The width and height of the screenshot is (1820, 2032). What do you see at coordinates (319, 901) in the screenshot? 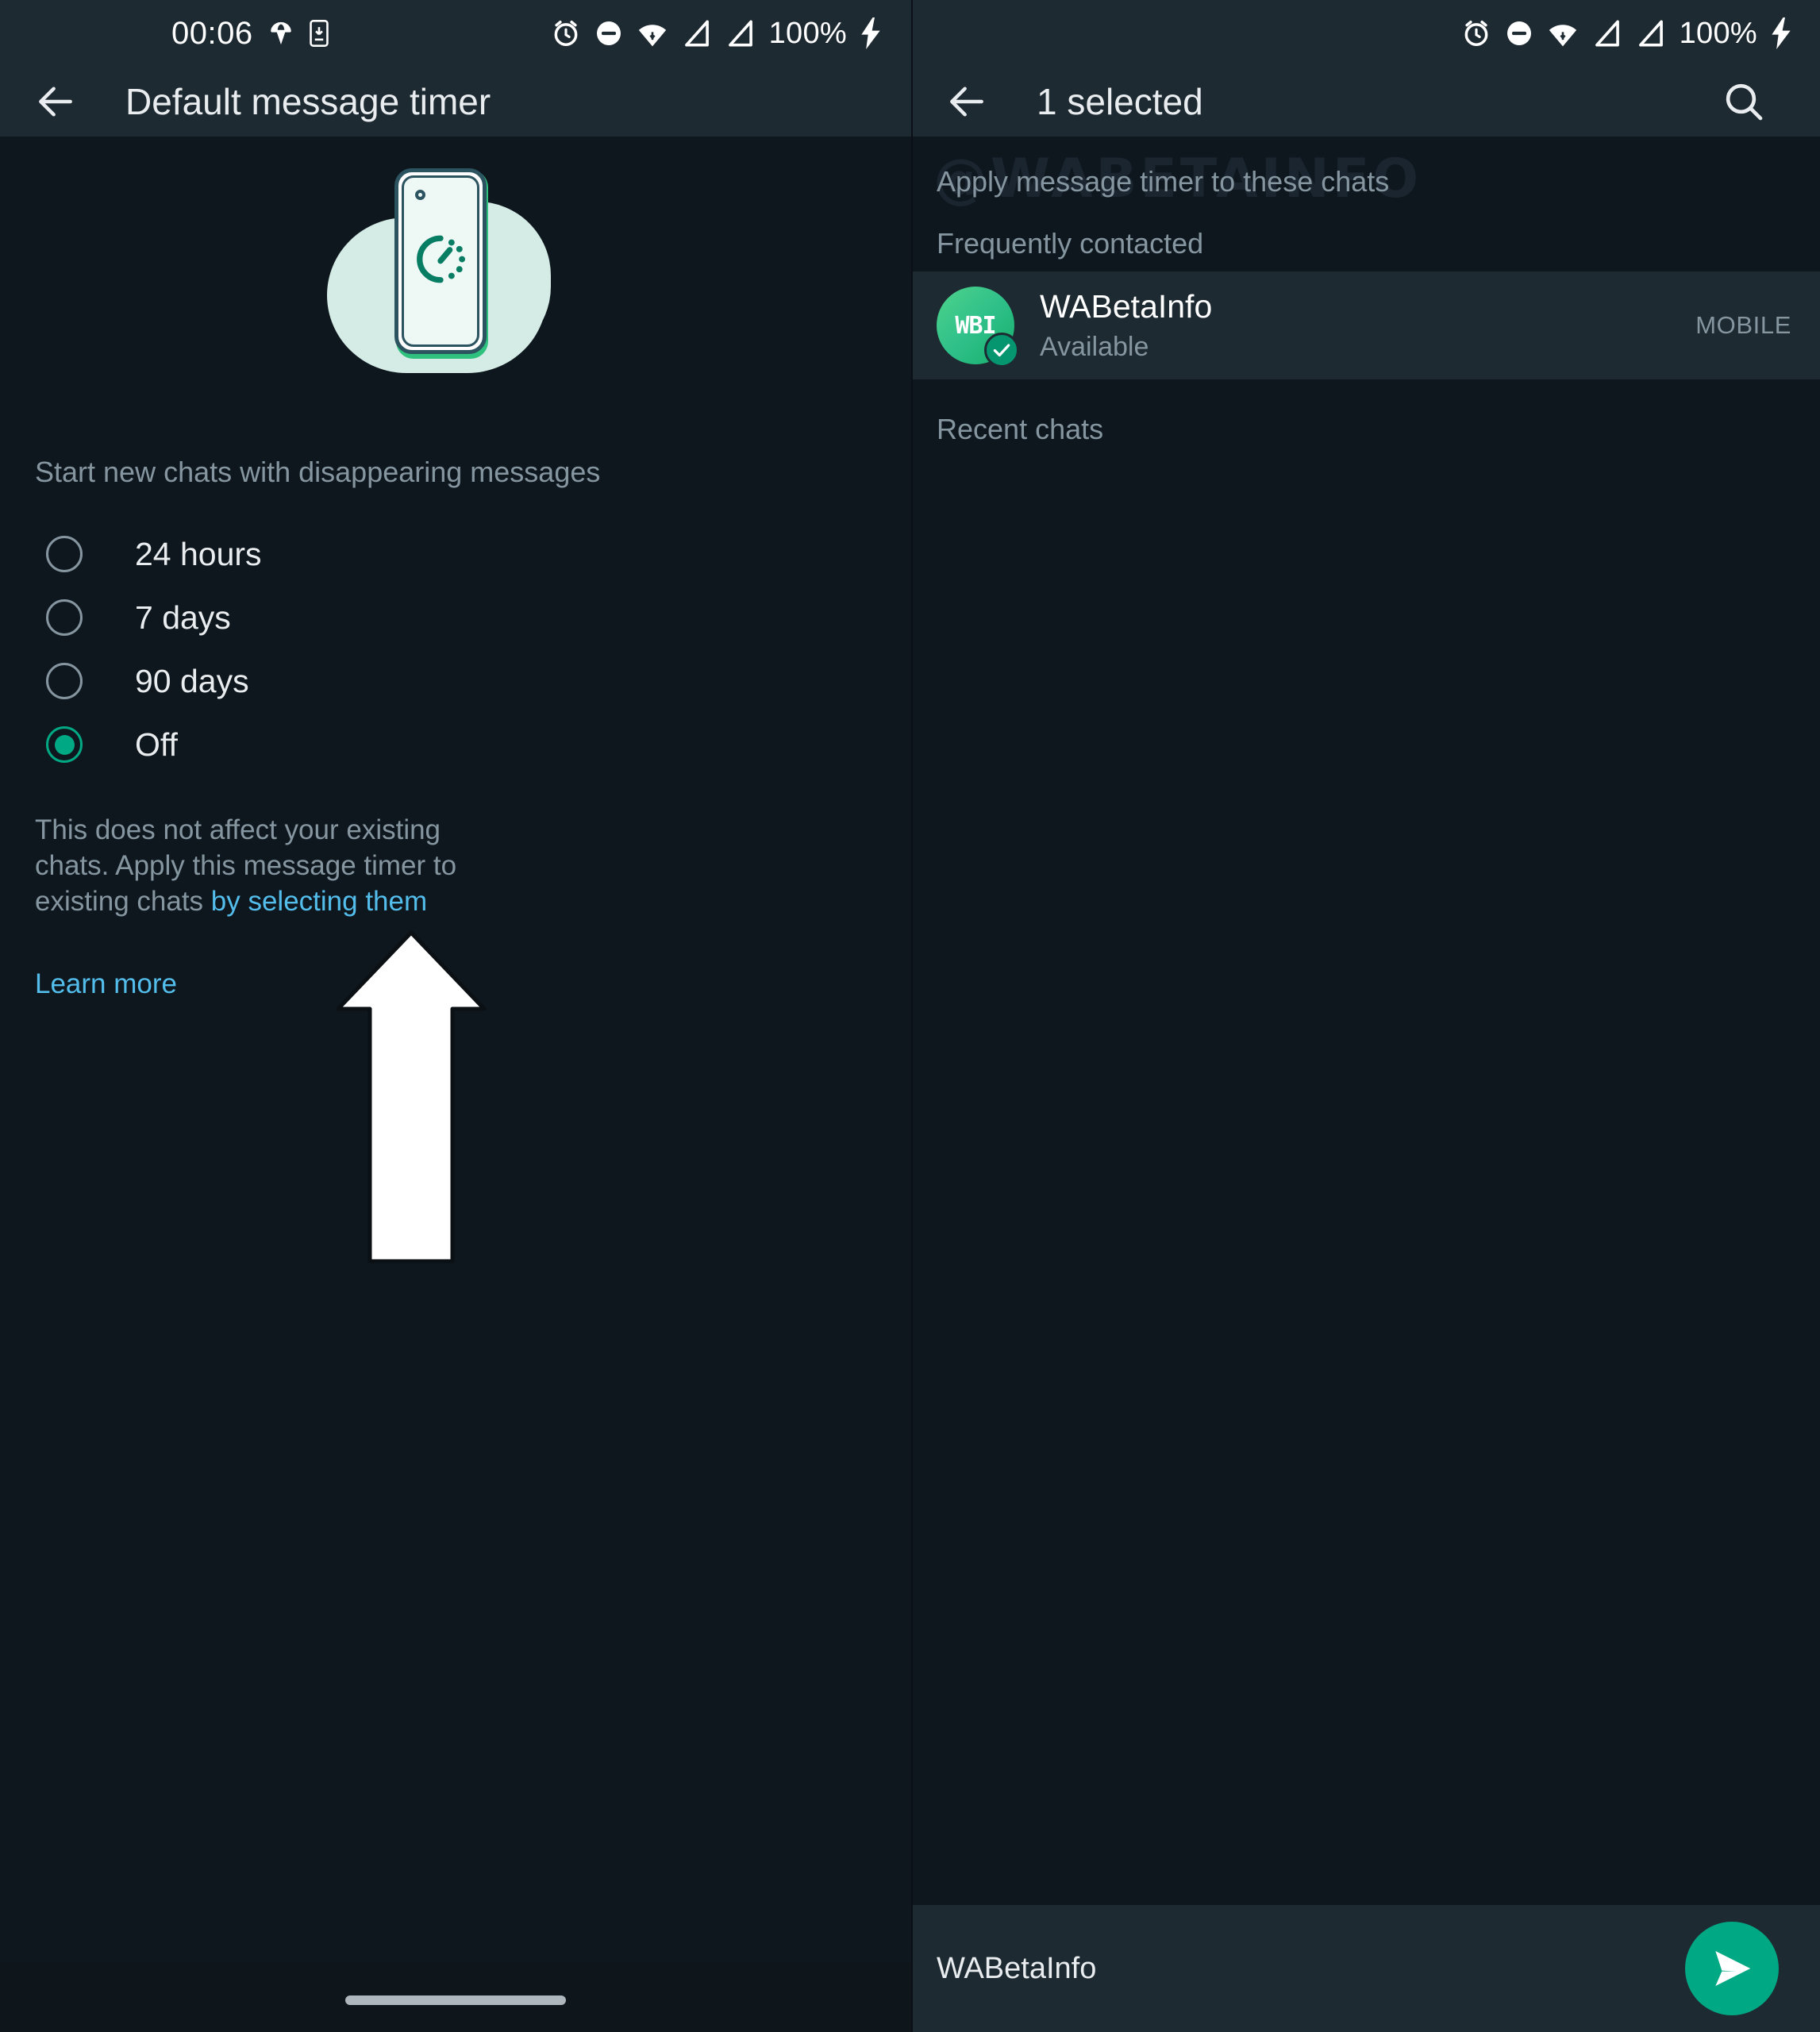
I see `select-chats-link: by selecting them` at bounding box center [319, 901].